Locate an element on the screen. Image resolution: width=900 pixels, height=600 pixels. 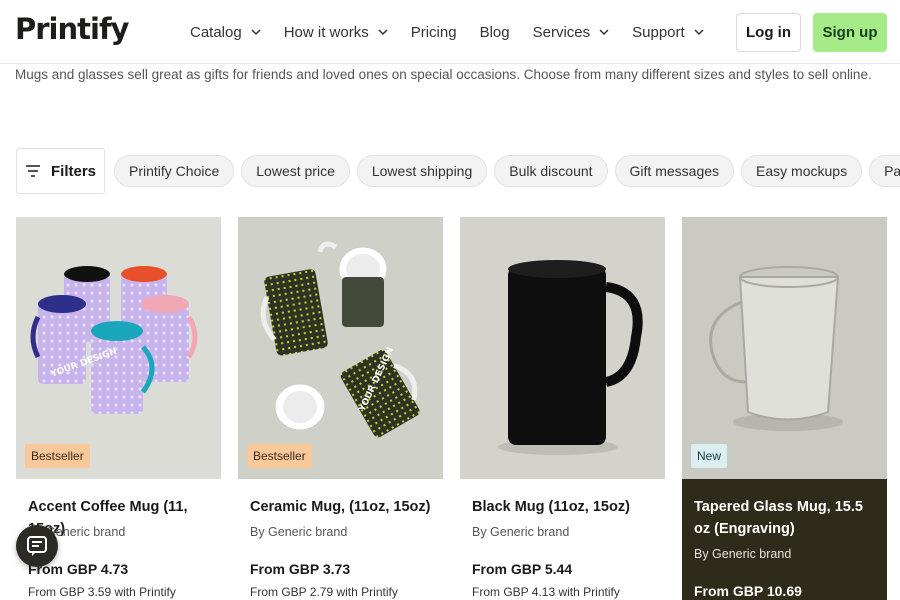
chat-button is located at coordinates (37, 546).